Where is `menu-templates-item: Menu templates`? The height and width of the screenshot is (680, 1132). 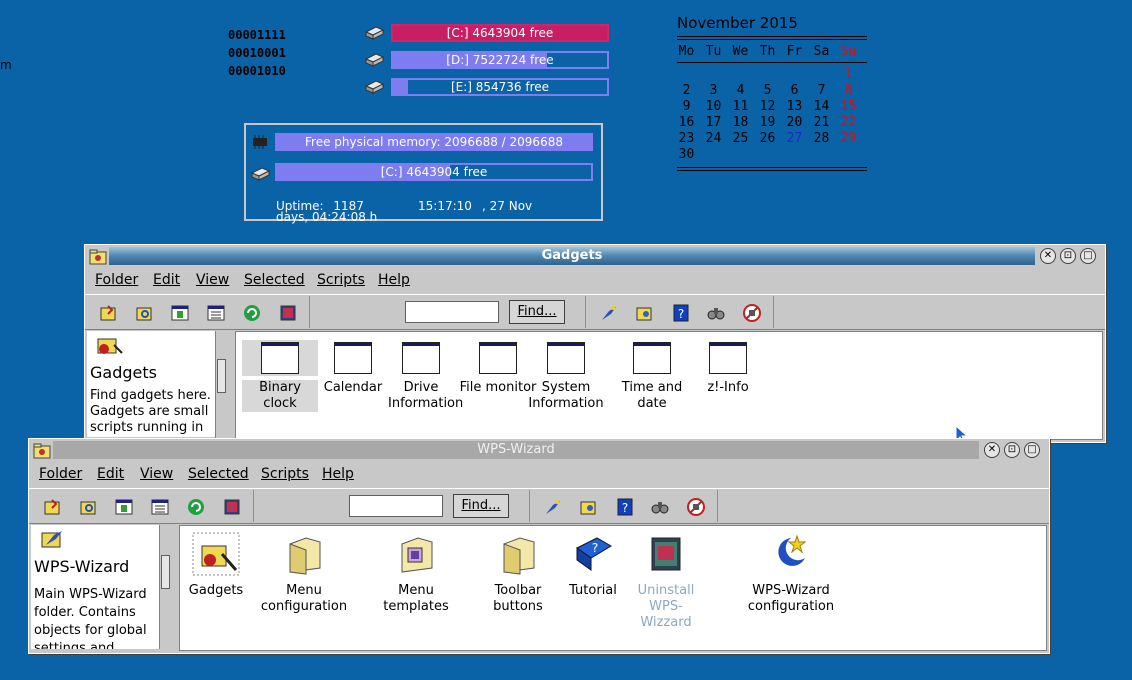 menu-templates-item: Menu templates is located at coordinates (416, 573).